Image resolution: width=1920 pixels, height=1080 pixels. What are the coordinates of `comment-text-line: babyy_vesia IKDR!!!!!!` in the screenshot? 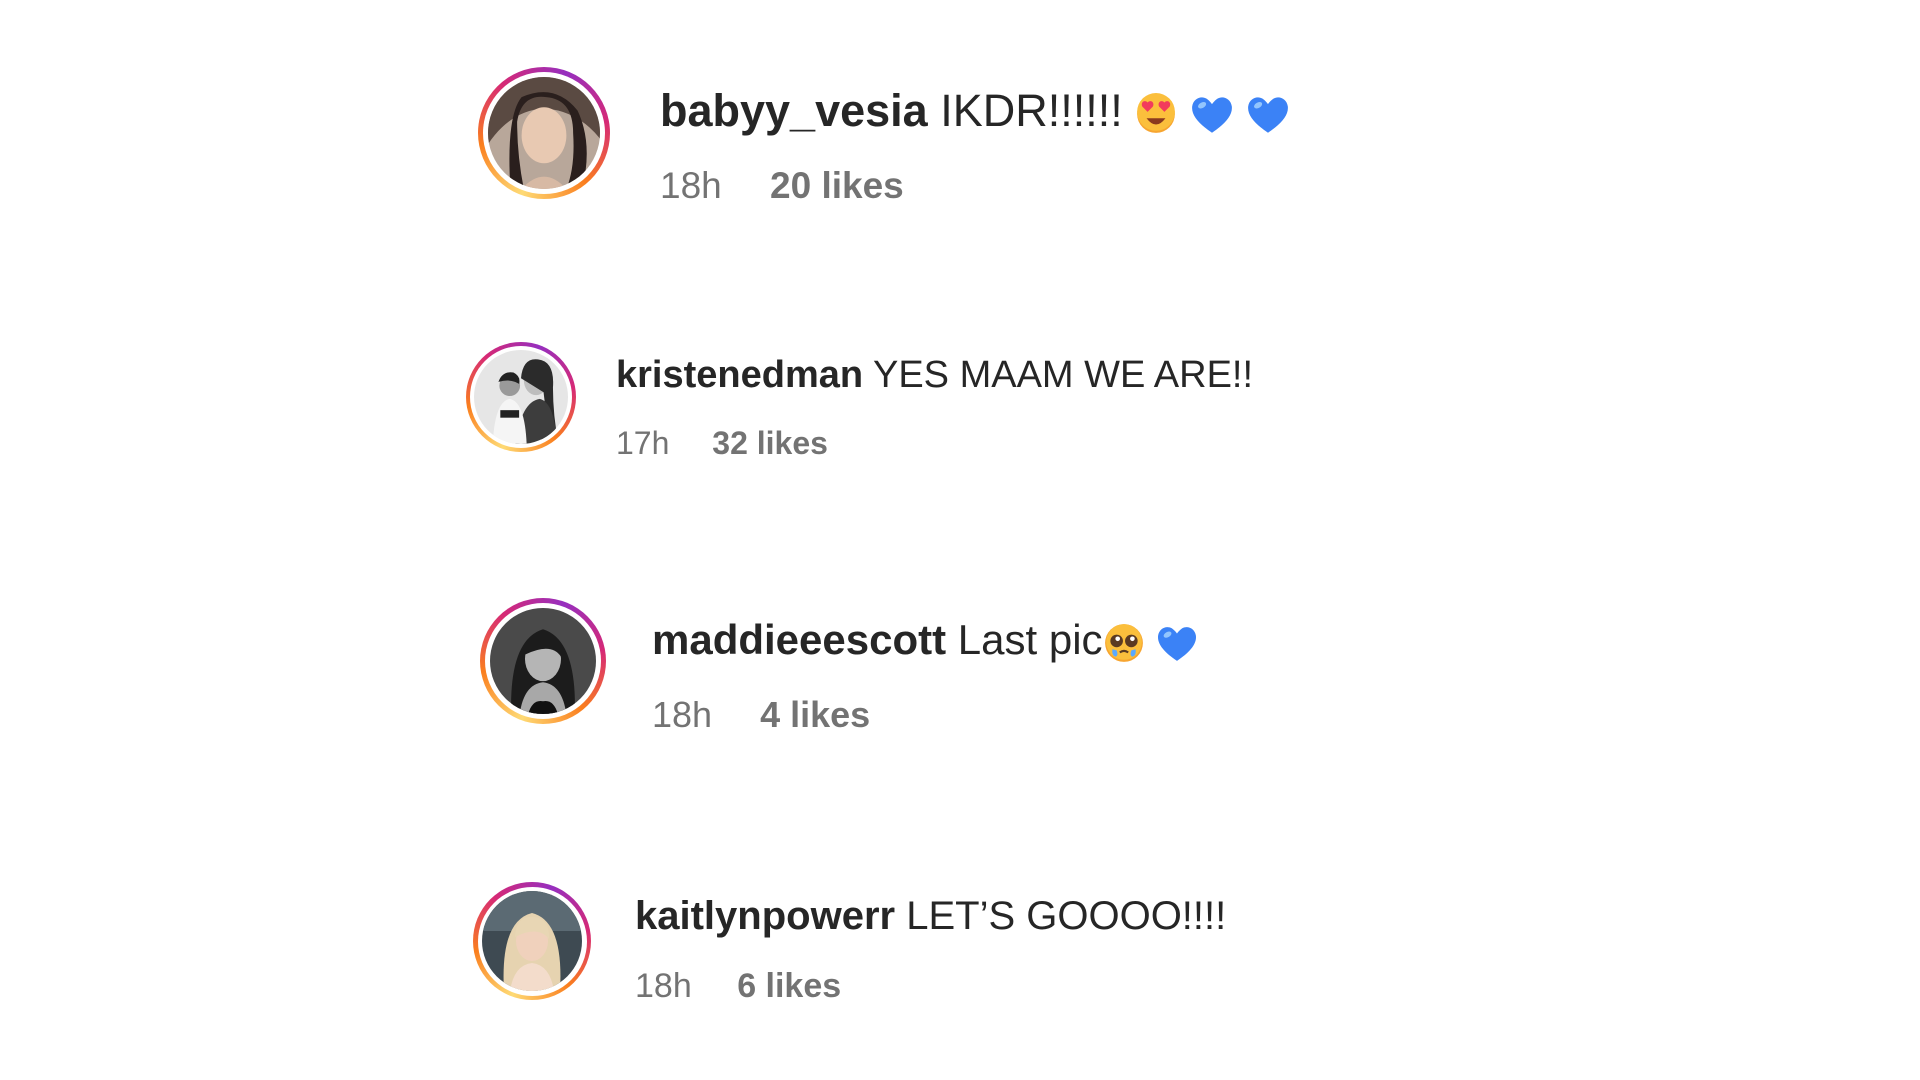 It's located at (975, 111).